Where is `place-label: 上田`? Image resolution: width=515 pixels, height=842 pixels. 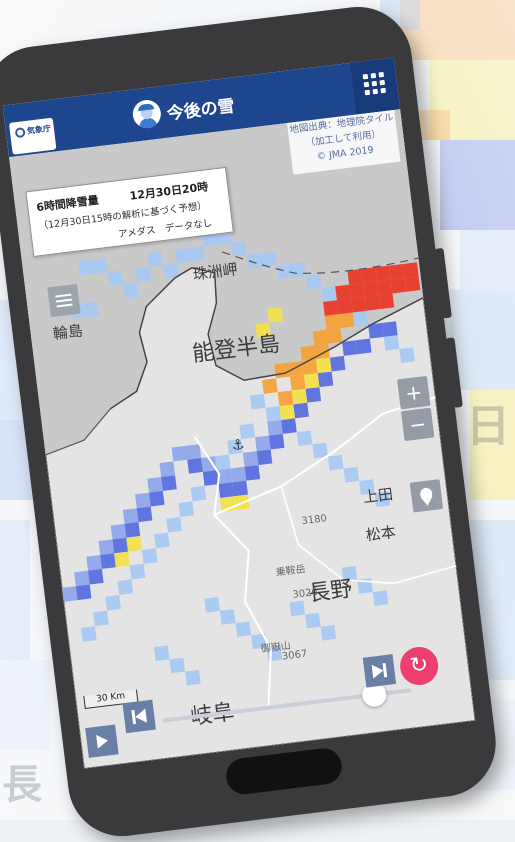 place-label: 上田 is located at coordinates (378, 495).